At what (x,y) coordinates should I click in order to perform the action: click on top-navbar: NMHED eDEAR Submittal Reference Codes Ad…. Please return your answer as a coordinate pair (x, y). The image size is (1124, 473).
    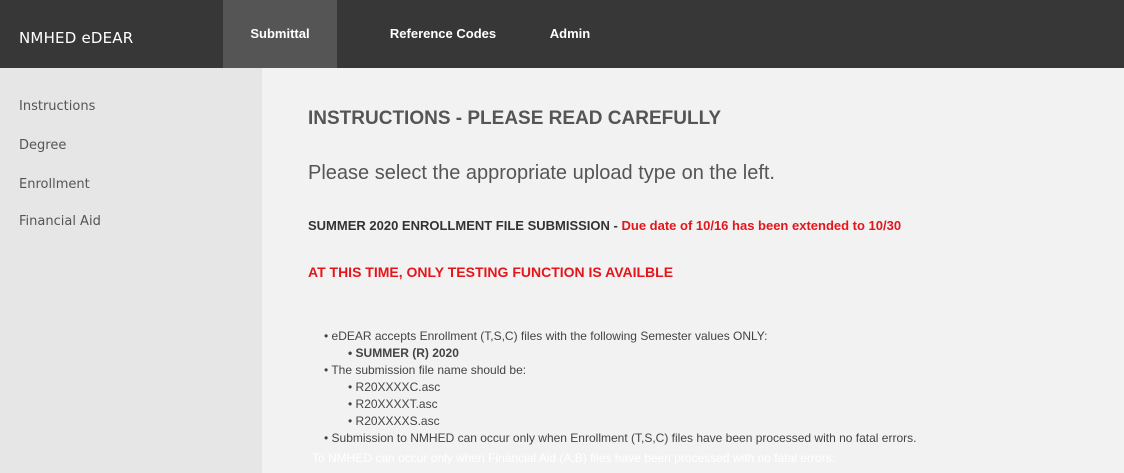
    Looking at the image, I should click on (562, 34).